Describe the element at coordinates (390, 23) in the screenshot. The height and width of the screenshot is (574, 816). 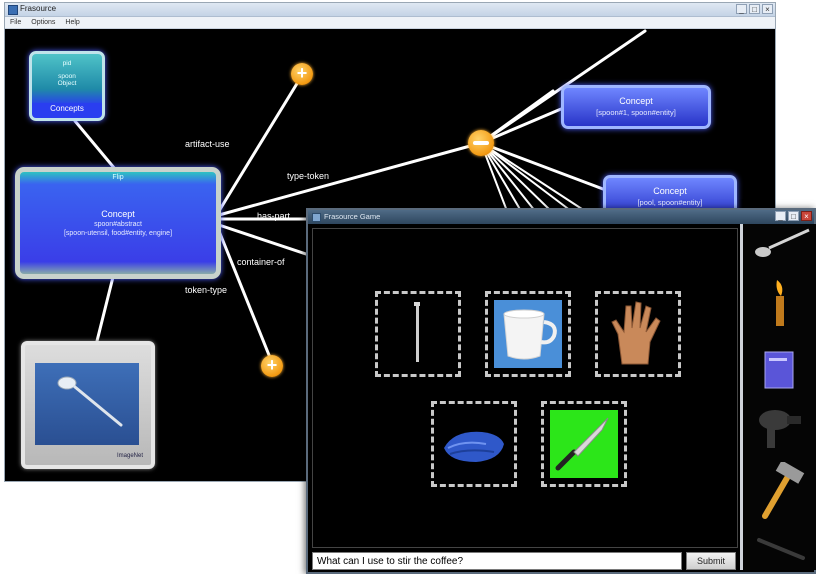
I see `menubar: File Options Help` at that location.